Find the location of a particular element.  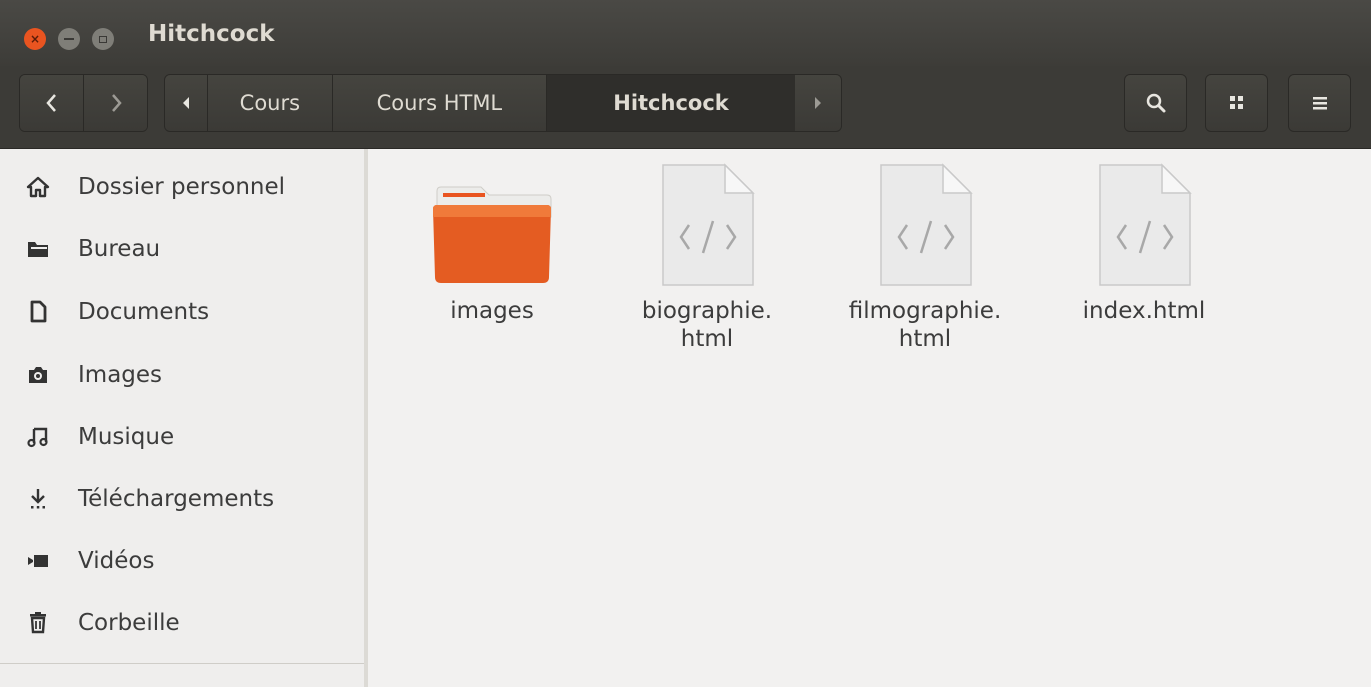

breadcrumb: Cours Cours HTML Hitchcock is located at coordinates (503, 103).